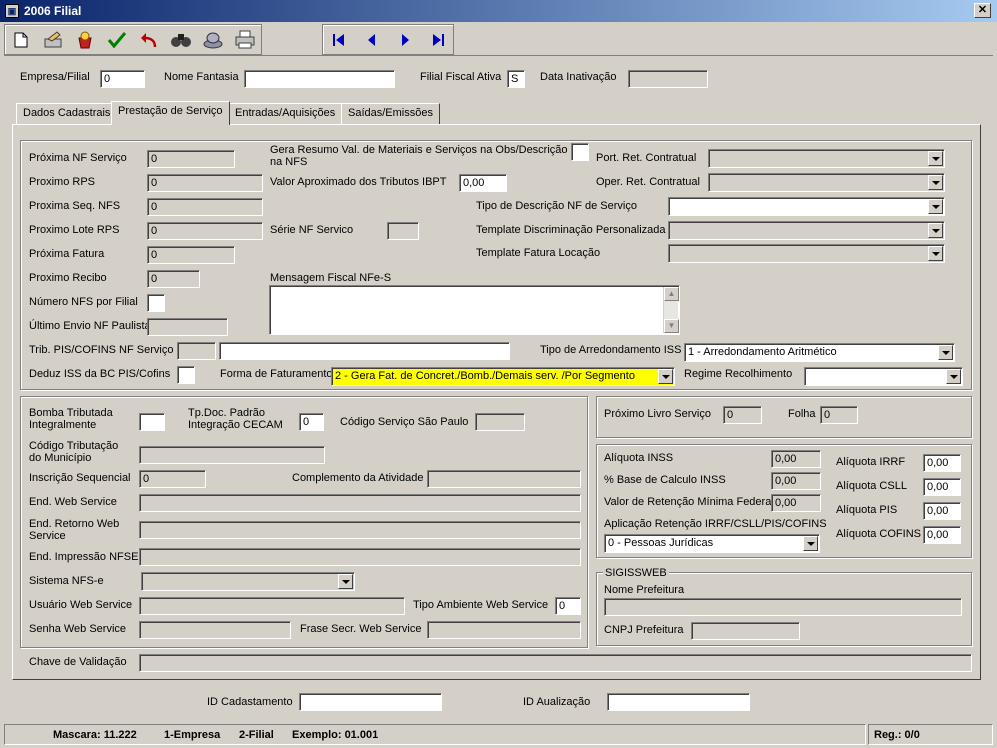  What do you see at coordinates (826, 182) in the screenshot?
I see `oper-ret-select` at bounding box center [826, 182].